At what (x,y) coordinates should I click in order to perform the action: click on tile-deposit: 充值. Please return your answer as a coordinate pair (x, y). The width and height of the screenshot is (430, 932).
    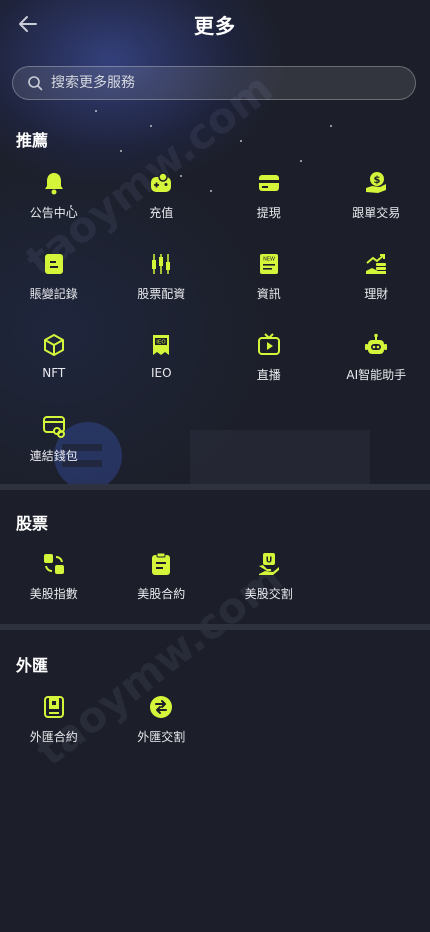
    Looking at the image, I should click on (162, 200).